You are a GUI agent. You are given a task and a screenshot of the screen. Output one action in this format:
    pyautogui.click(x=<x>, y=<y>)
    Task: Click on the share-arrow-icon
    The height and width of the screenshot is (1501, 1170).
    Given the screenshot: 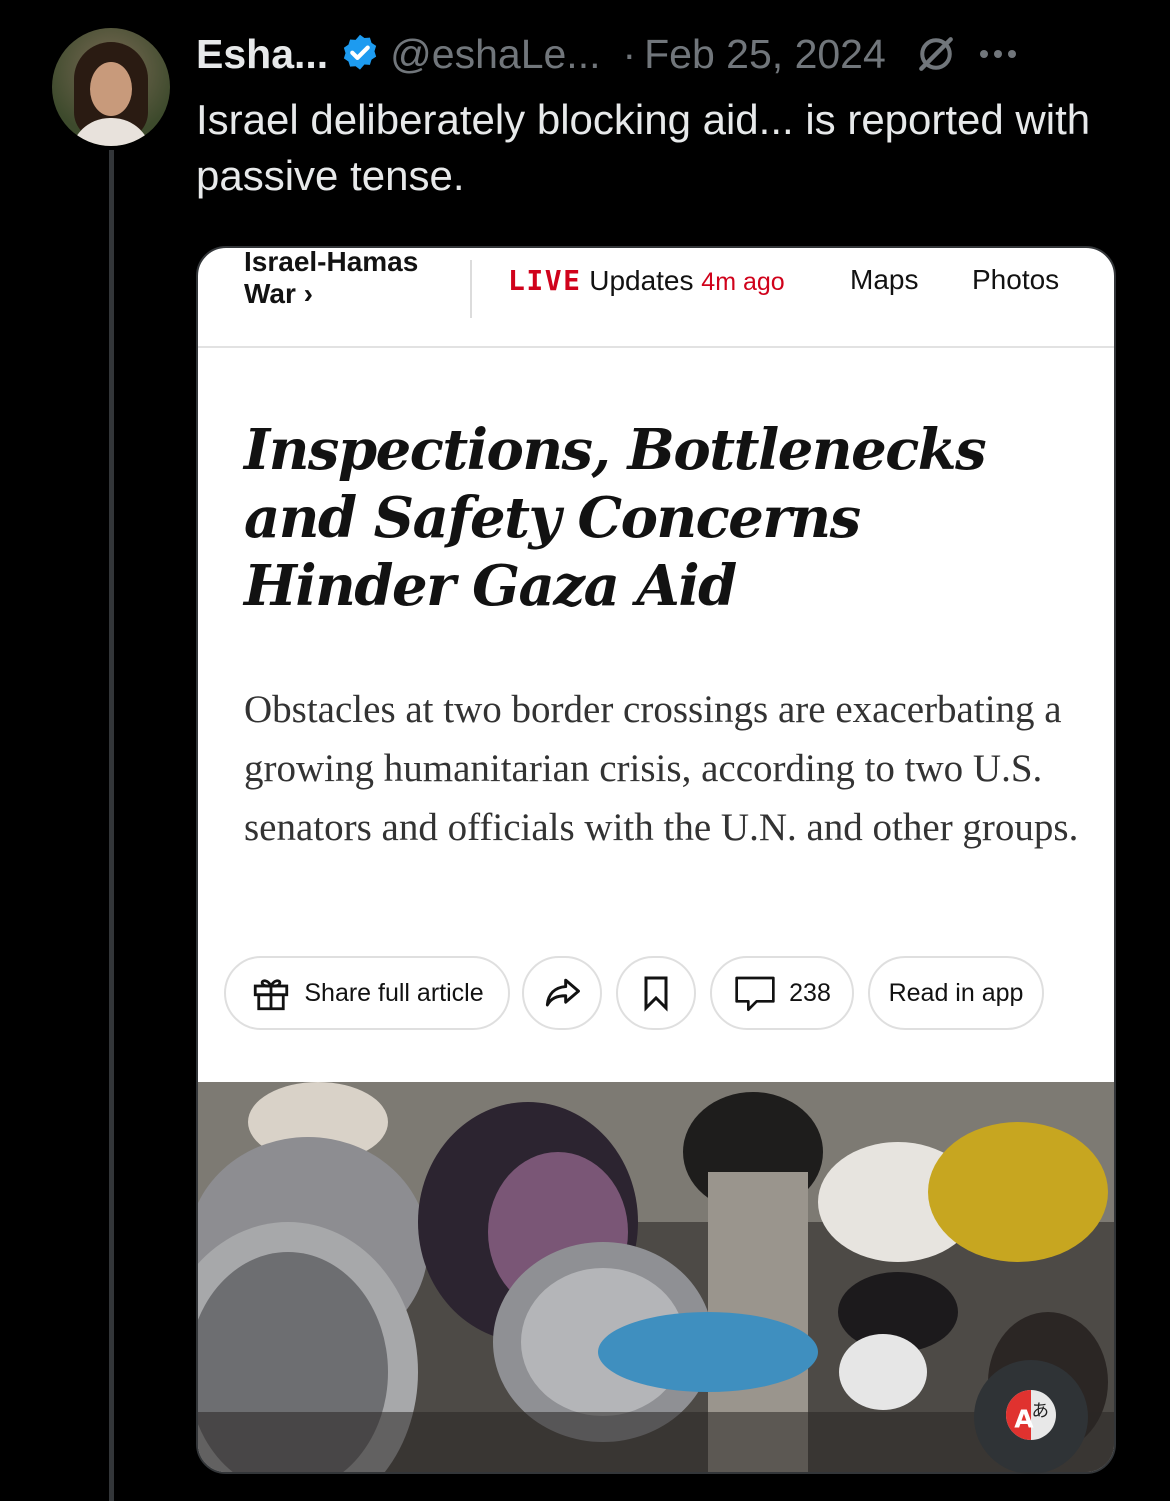 What is the action you would take?
    pyautogui.click(x=562, y=993)
    